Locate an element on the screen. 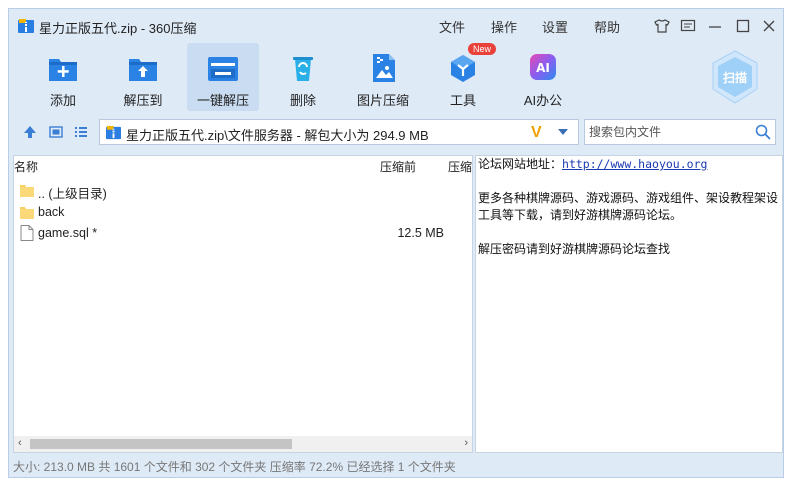 The width and height of the screenshot is (794, 488). comment-forum-label: 论坛网站地址： is located at coordinates (520, 164).